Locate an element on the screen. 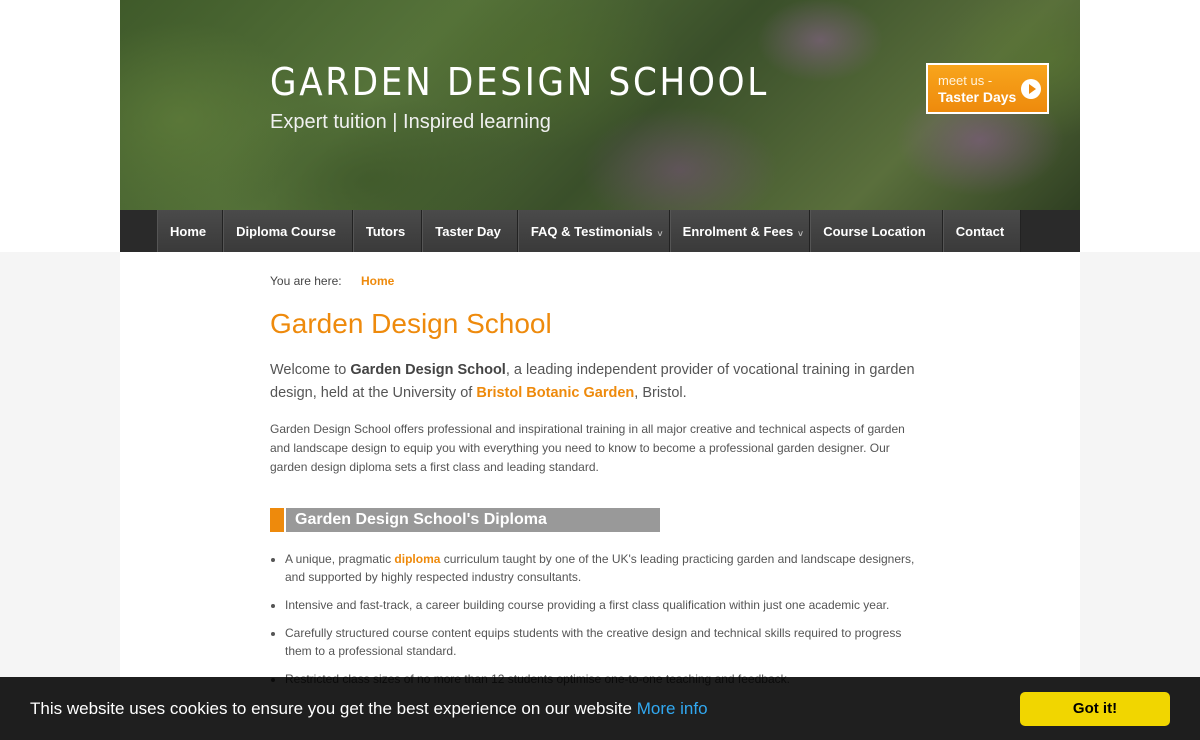 The height and width of the screenshot is (740, 1200). breadcrumb-home-link: Home is located at coordinates (377, 281).